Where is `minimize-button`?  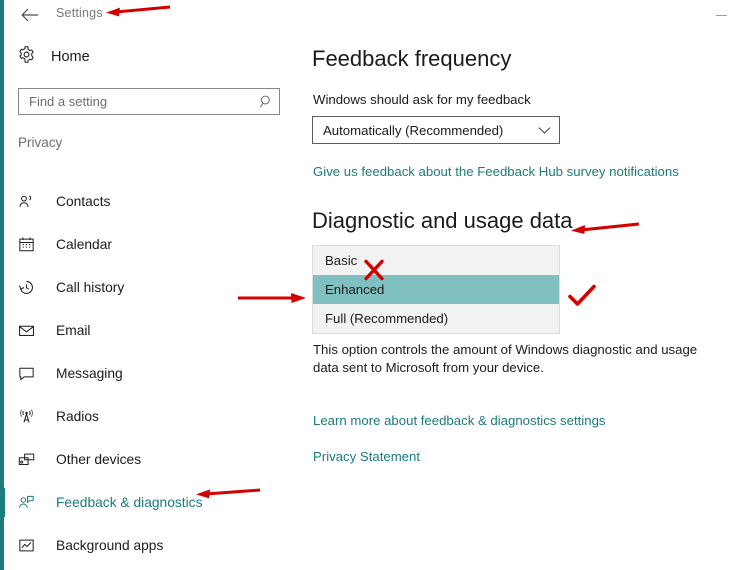
minimize-button is located at coordinates (721, 15).